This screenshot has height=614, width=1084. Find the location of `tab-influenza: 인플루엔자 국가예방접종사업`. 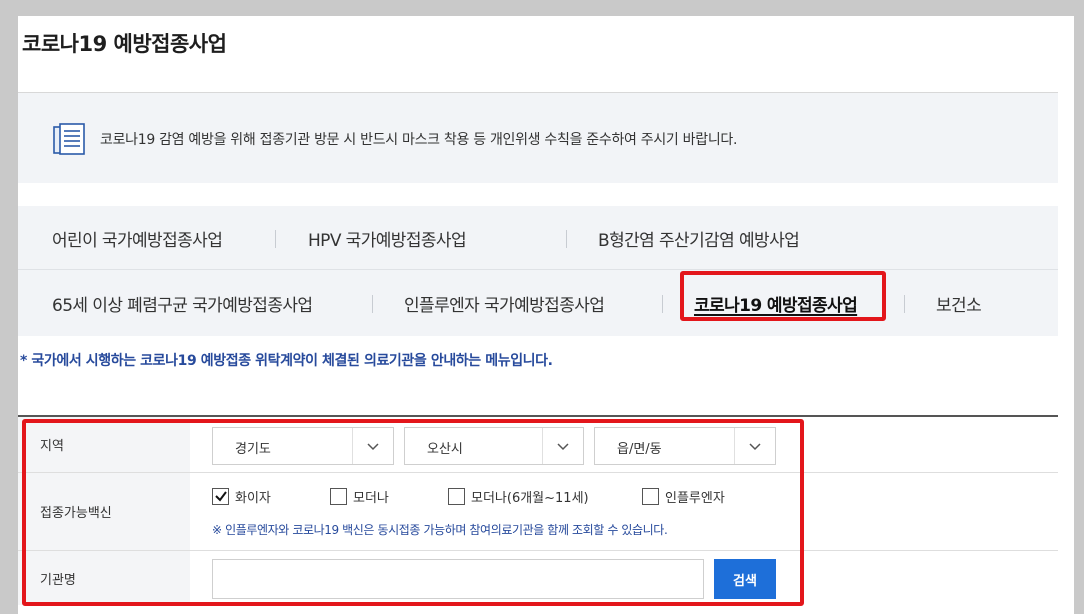

tab-influenza: 인플루엔자 국가예방접종사업 is located at coordinates (504, 303).